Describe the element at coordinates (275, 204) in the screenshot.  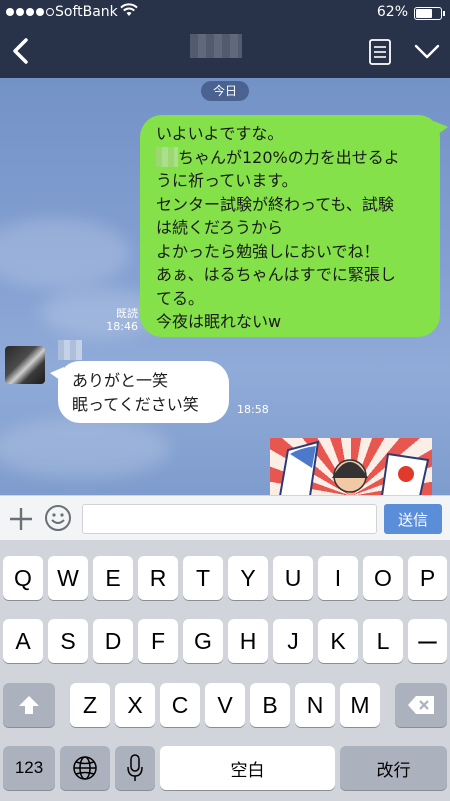
I see `message-line: センター試験が終わっても、試験` at that location.